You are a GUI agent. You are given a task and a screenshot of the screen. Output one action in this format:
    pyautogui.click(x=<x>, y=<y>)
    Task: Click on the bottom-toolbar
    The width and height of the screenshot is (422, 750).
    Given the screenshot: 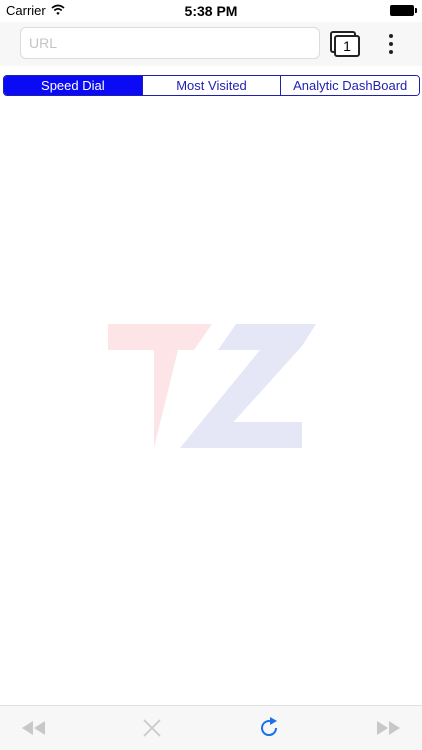 What is the action you would take?
    pyautogui.click(x=211, y=727)
    